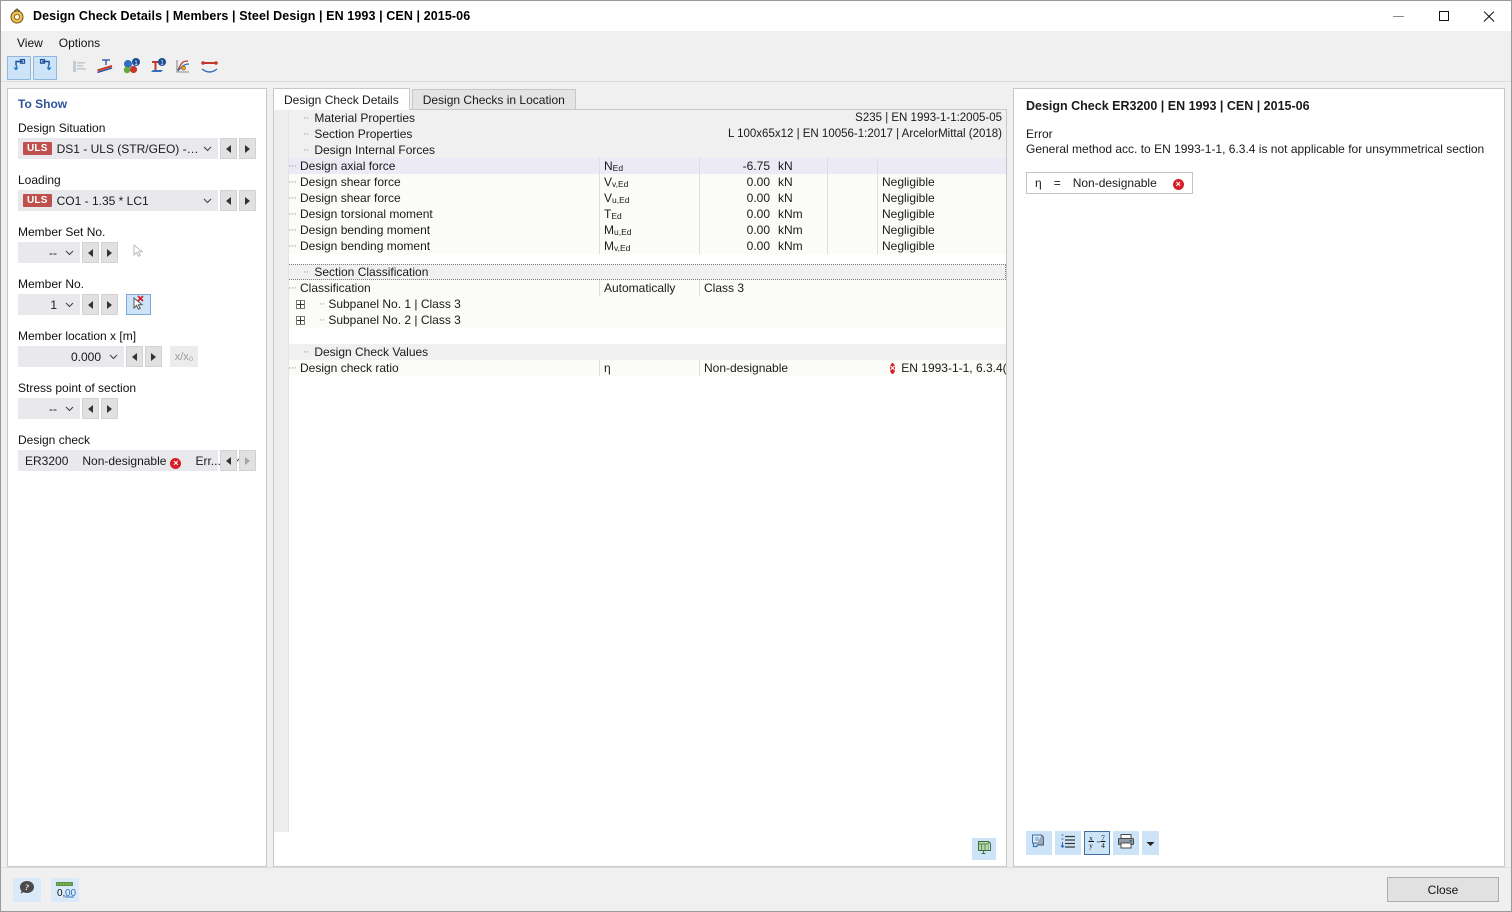 Image resolution: width=1512 pixels, height=912 pixels. I want to click on tree-group-design-internal-forces: ·· Design Internal Forces, so click(640, 150).